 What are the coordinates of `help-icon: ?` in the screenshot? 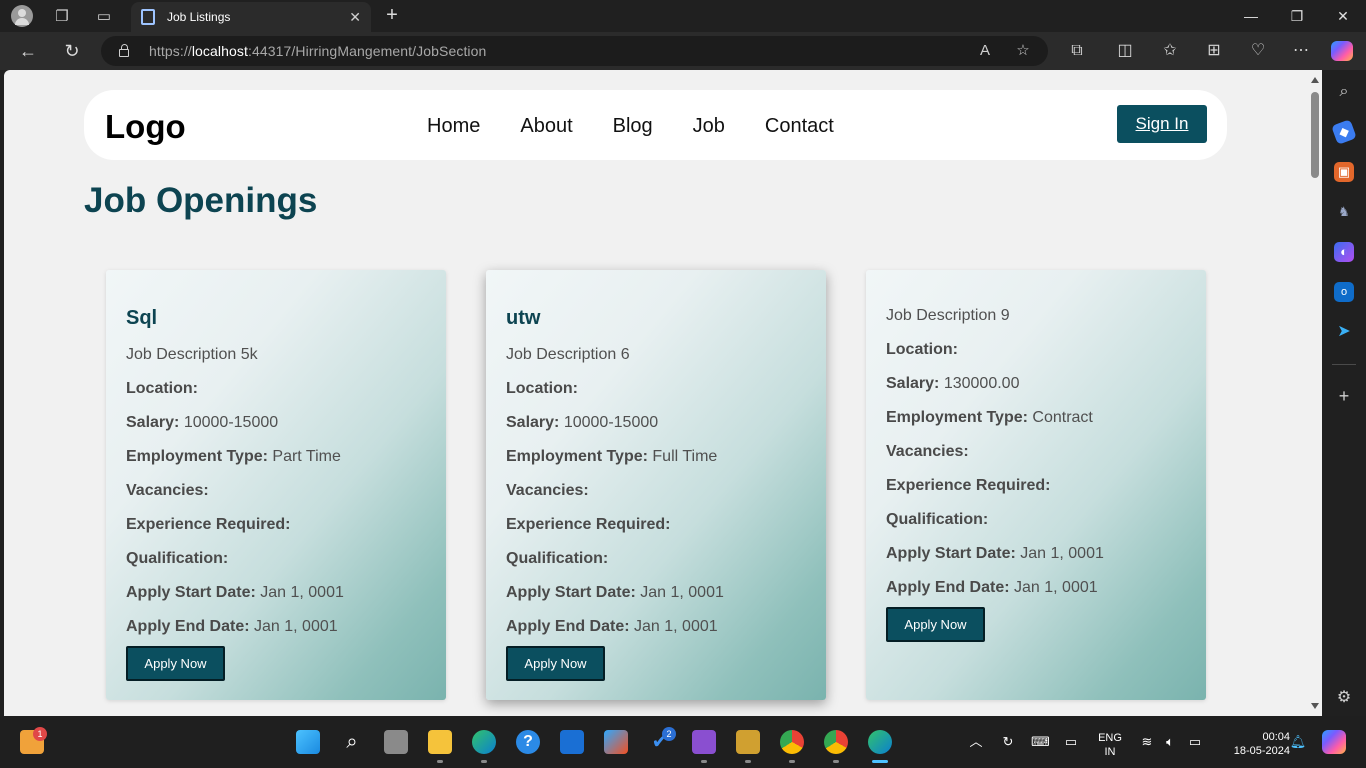 It's located at (528, 742).